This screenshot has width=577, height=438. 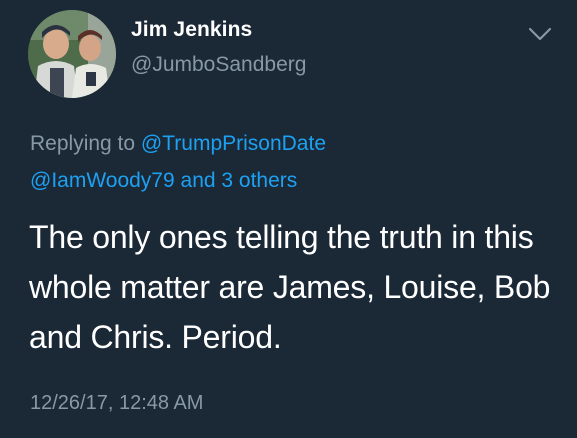 What do you see at coordinates (83, 143) in the screenshot?
I see `reply-prefix: Replying to` at bounding box center [83, 143].